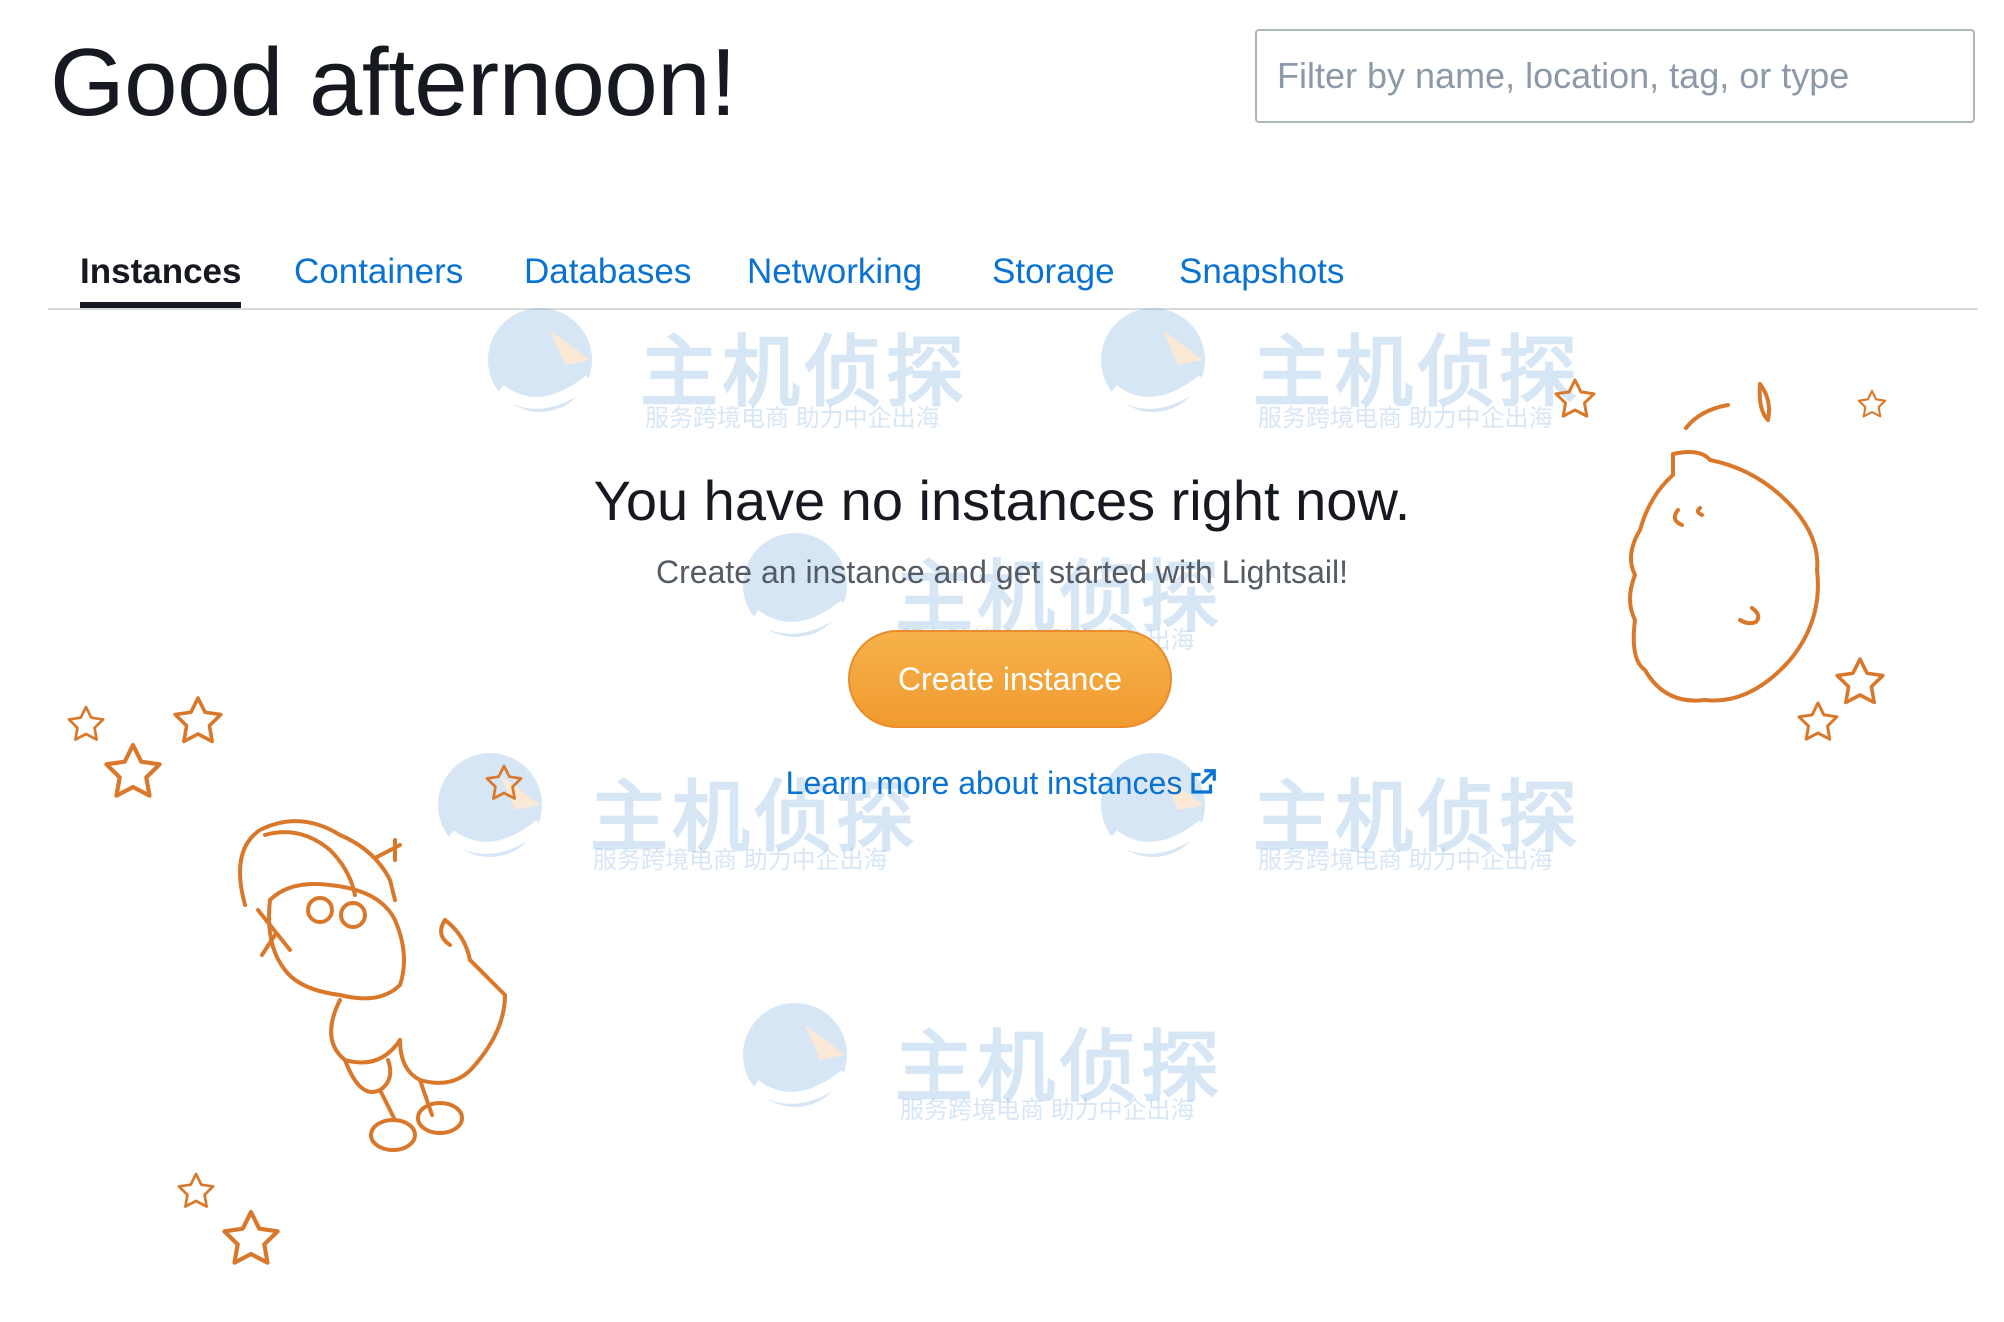 The image size is (2004, 1322). I want to click on moon-illustration, so click(1724, 542).